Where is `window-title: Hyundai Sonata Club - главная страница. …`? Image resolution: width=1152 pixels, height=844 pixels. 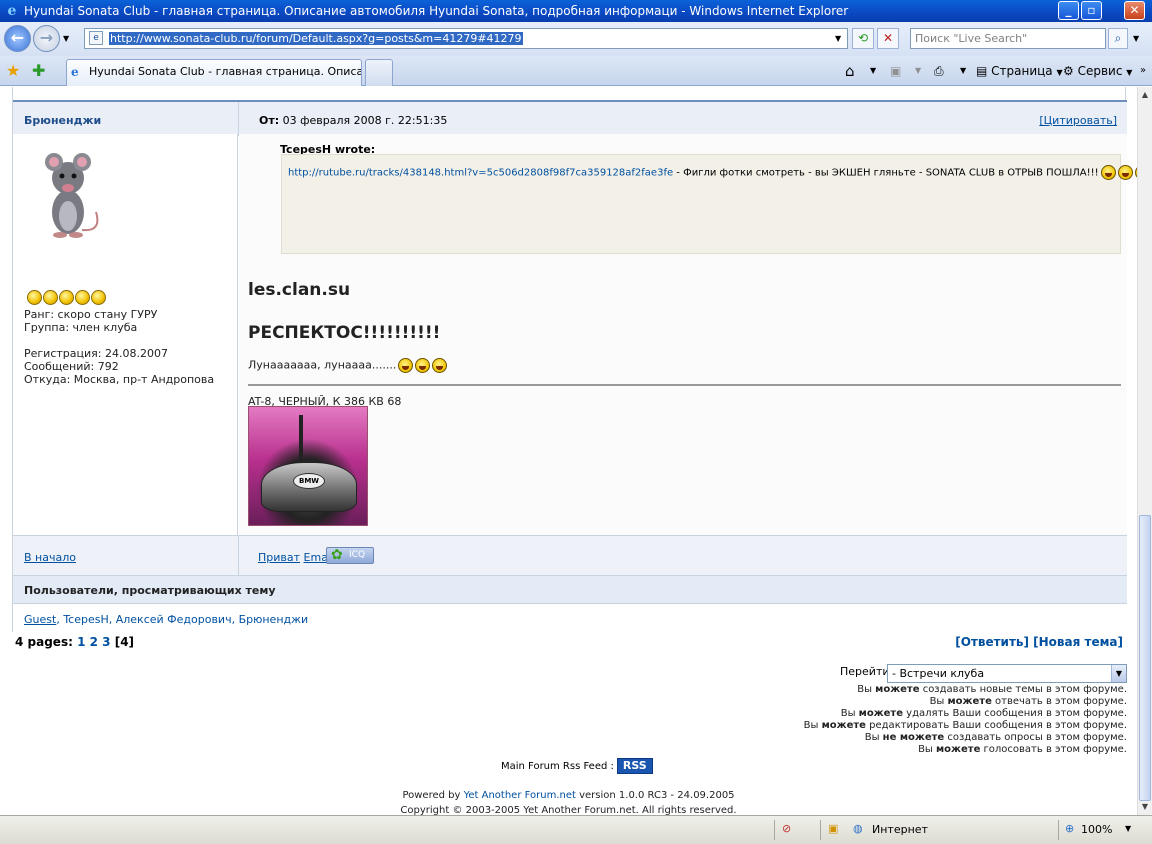
window-title: Hyundai Sonata Club - главная страница. … is located at coordinates (436, 11).